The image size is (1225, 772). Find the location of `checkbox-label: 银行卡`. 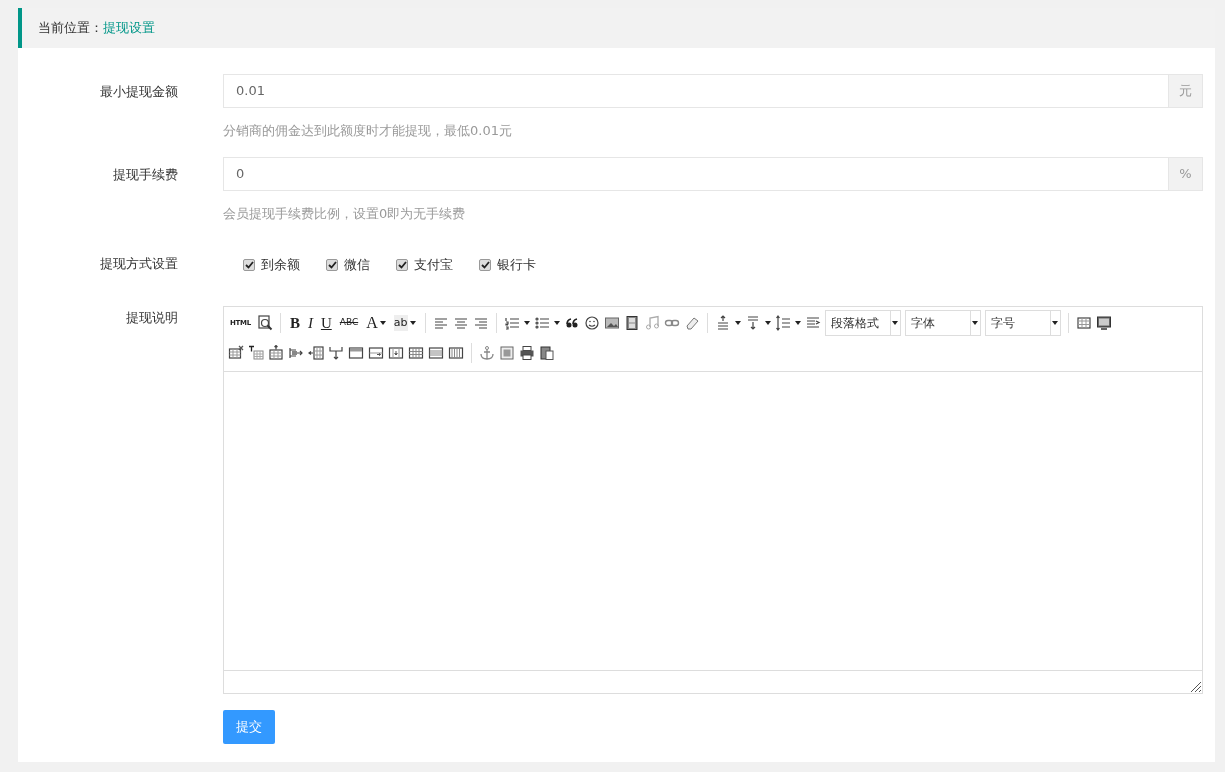

checkbox-label: 银行卡 is located at coordinates (516, 265).